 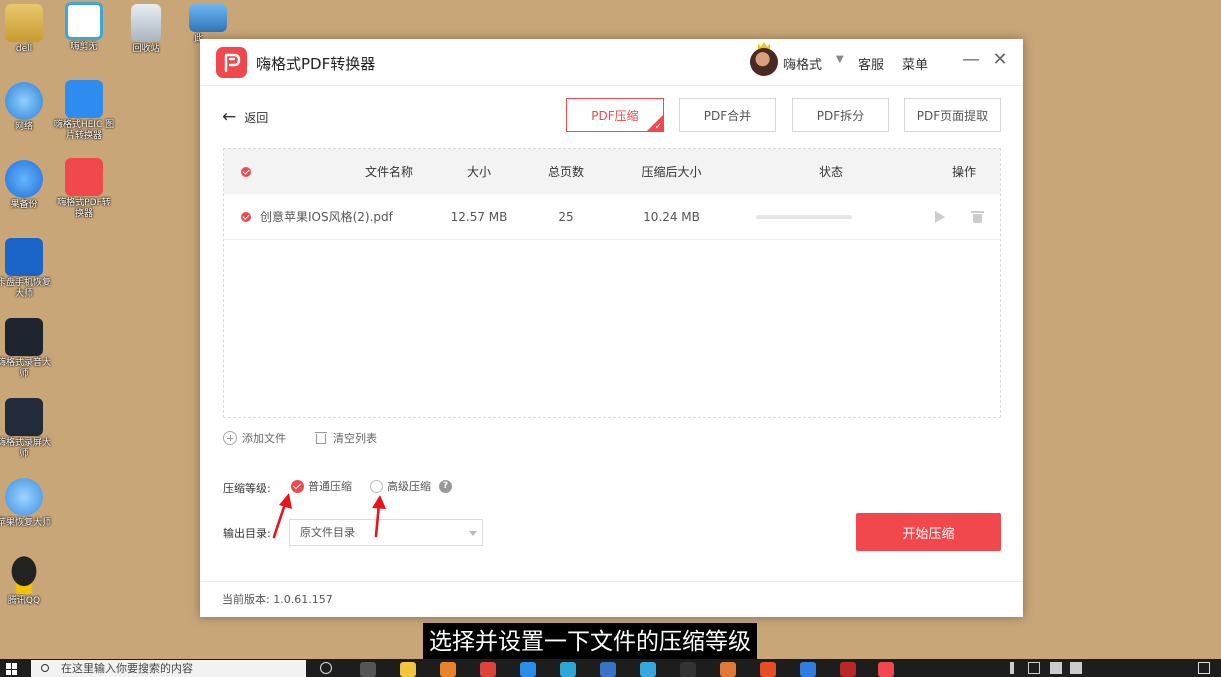 What do you see at coordinates (590, 642) in the screenshot?
I see `video-subtitle: 选择并设置一下文件的压缩等级` at bounding box center [590, 642].